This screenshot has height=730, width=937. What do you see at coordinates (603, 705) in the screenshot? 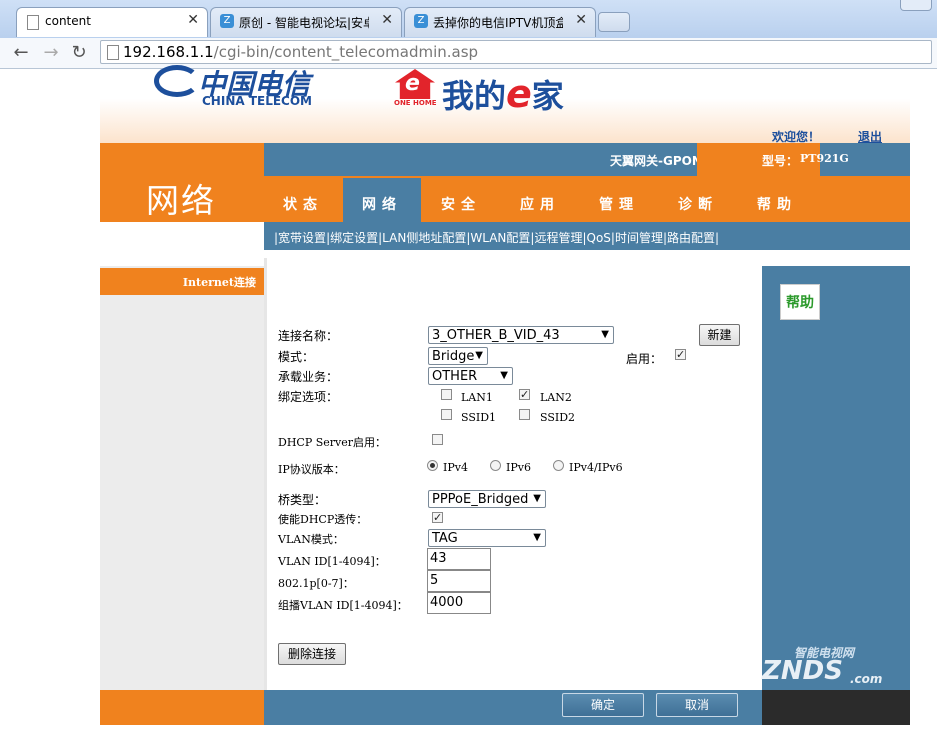
I see `ok-button: 确定` at bounding box center [603, 705].